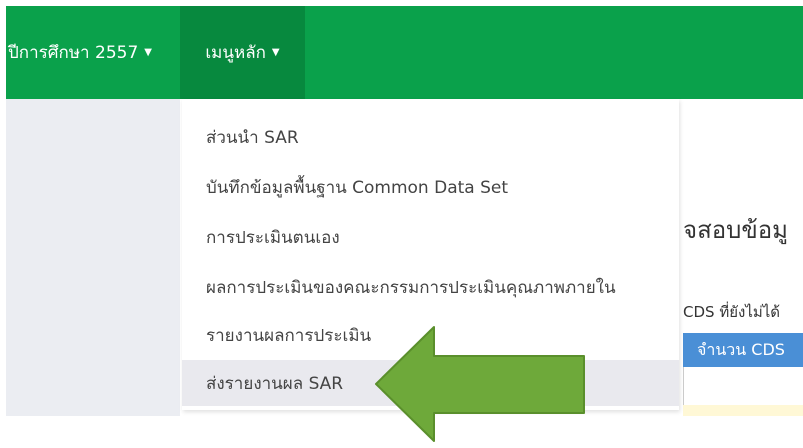 Image resolution: width=803 pixels, height=448 pixels. What do you see at coordinates (743, 387) in the screenshot?
I see `table-row` at bounding box center [743, 387].